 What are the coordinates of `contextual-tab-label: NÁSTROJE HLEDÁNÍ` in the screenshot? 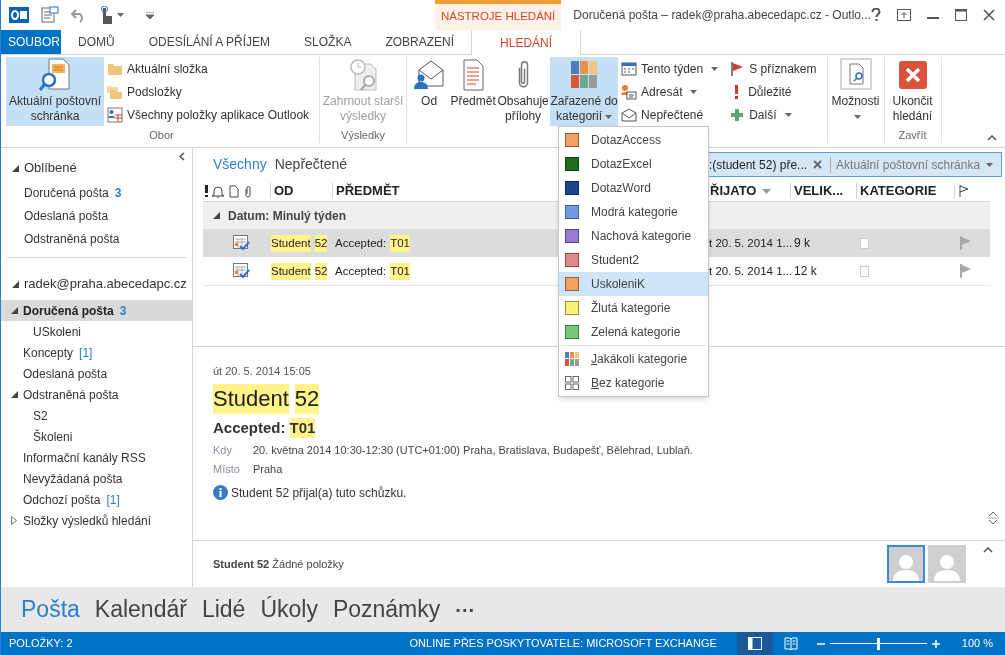 It's located at (498, 15).